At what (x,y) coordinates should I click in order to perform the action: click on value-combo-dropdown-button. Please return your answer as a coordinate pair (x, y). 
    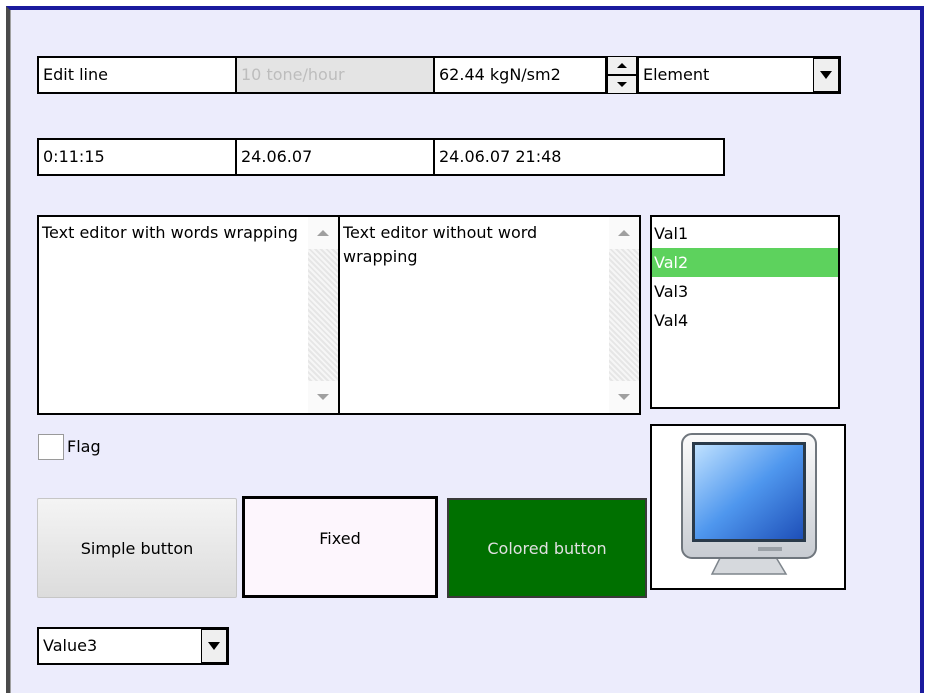
    Looking at the image, I should click on (214, 646).